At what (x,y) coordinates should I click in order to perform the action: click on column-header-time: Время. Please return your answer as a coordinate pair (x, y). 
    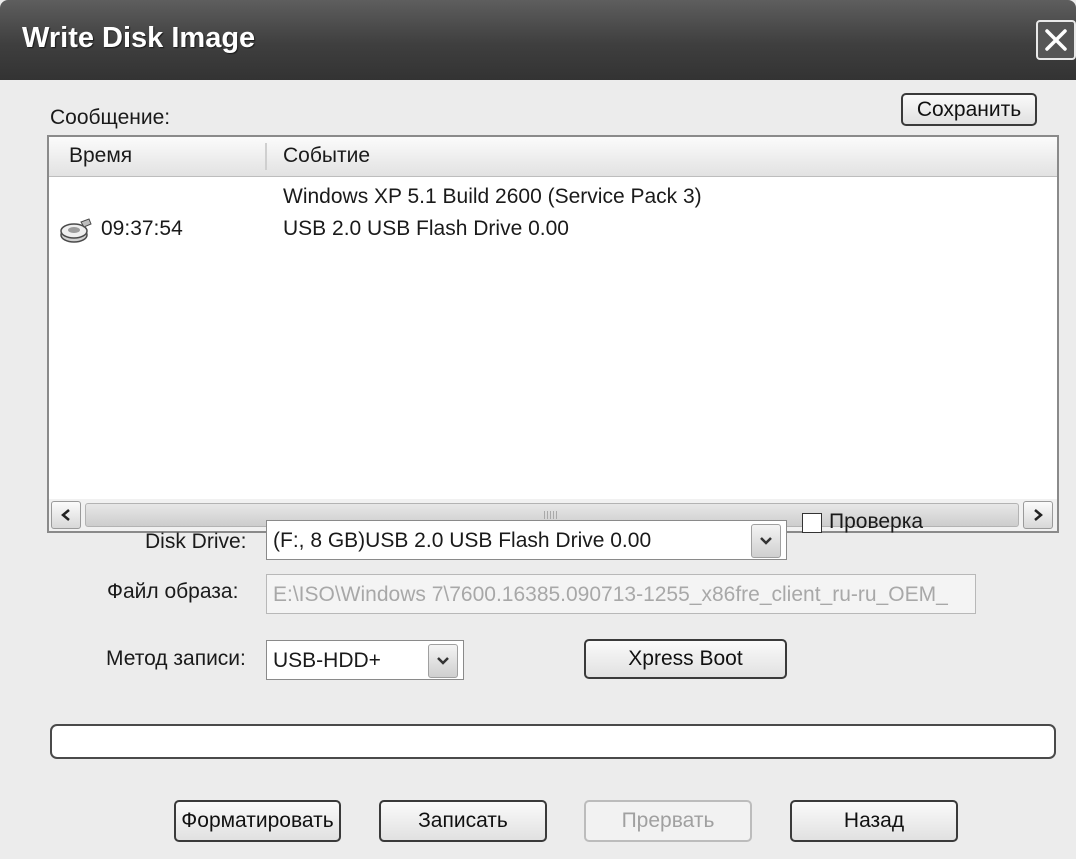
    Looking at the image, I should click on (100, 156).